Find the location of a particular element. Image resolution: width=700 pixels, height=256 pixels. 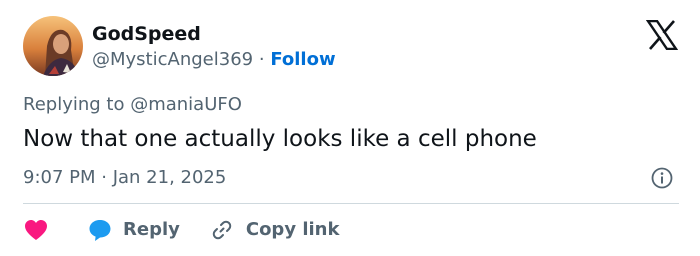

reply-button: Reply is located at coordinates (133, 230).